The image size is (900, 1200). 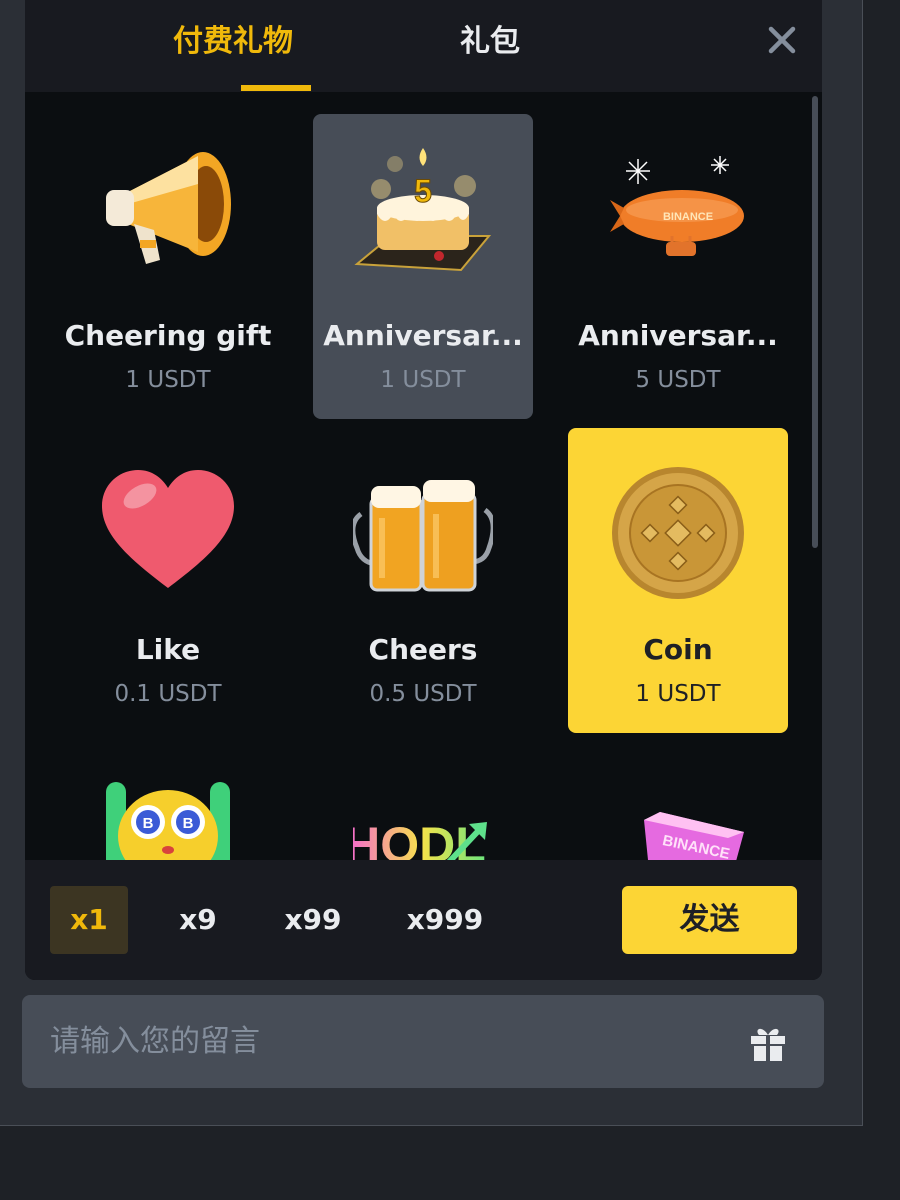 I want to click on message-input, so click(x=372, y=1041).